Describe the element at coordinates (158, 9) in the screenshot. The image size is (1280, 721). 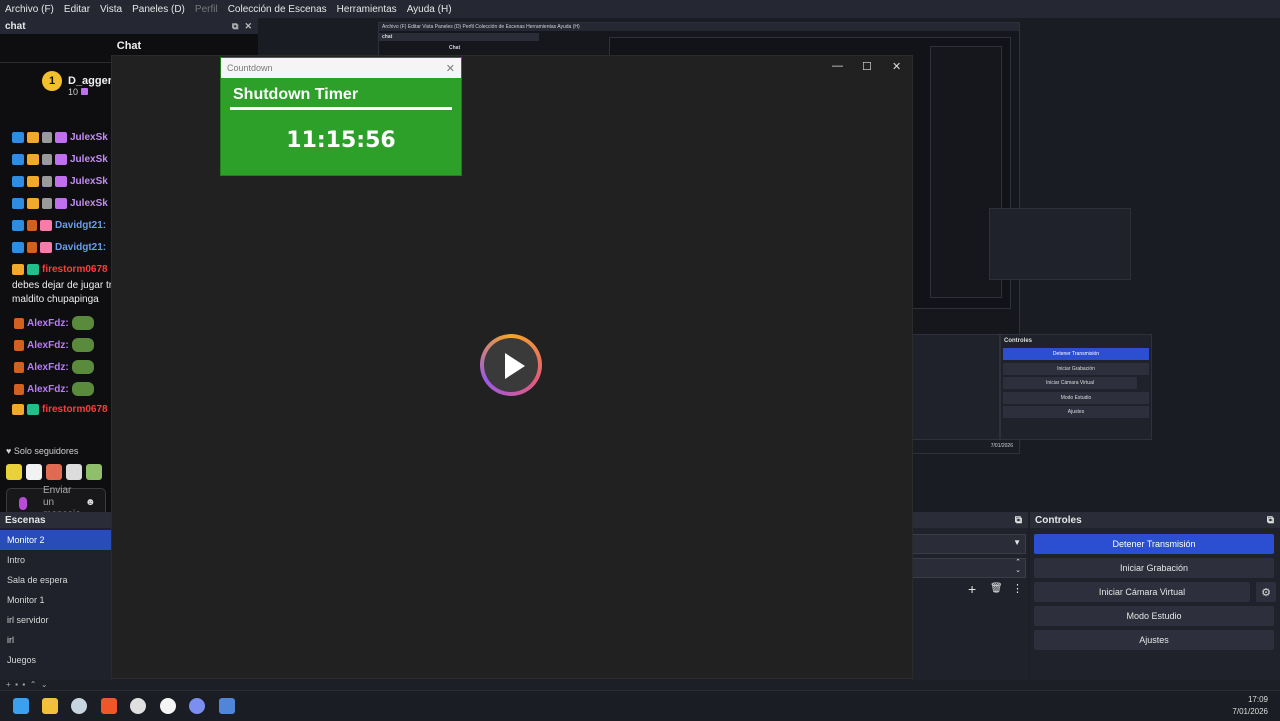
I see `menu-paneles: Paneles (D)` at that location.